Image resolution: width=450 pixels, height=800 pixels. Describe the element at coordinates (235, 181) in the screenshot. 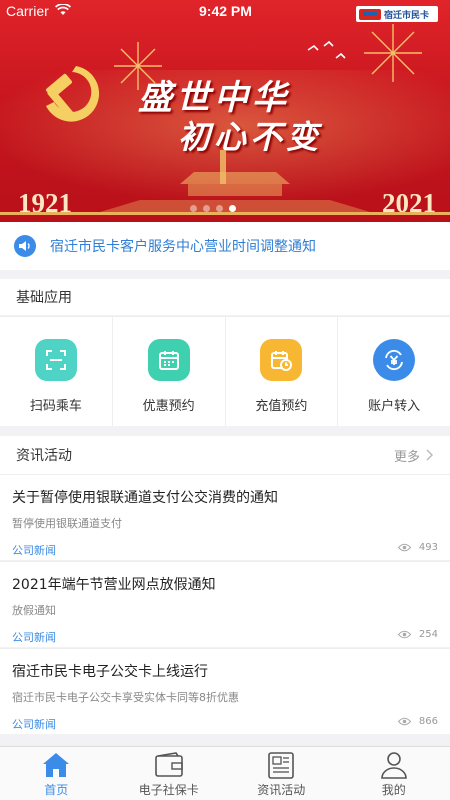

I see `tiananmen-decoration` at that location.